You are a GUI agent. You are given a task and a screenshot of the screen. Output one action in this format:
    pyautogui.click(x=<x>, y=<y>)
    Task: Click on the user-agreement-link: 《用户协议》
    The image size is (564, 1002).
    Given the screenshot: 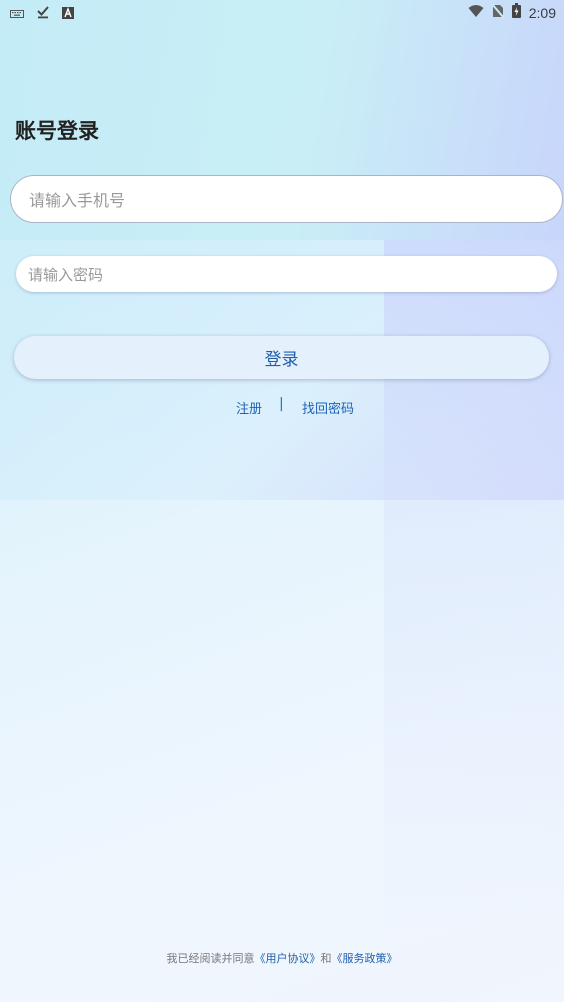 What is the action you would take?
    pyautogui.click(x=288, y=958)
    